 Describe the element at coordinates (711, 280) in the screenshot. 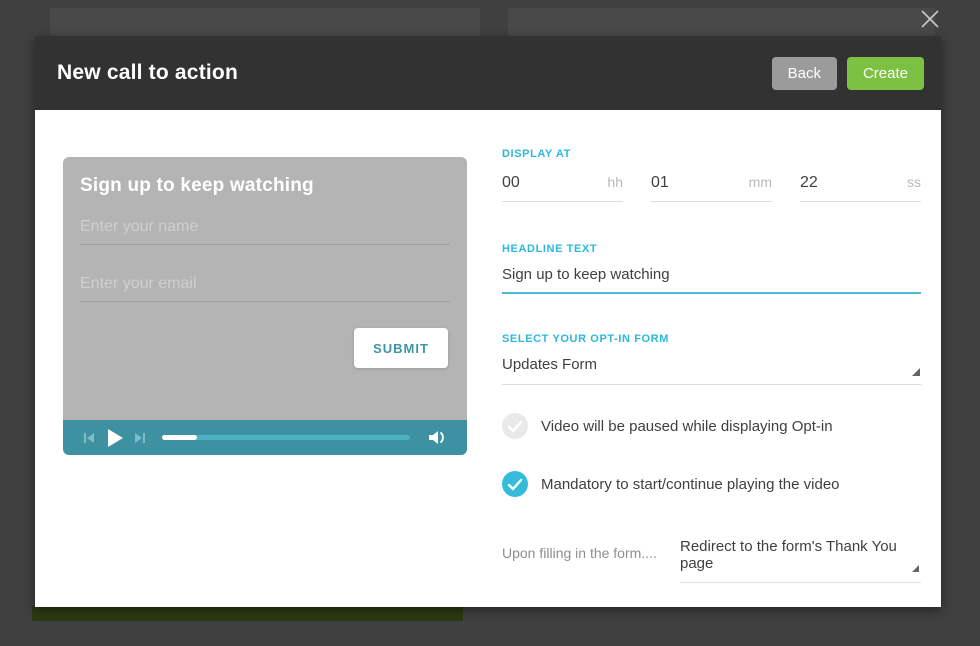

I see `headline-text-input: Sign up to keep watching` at that location.